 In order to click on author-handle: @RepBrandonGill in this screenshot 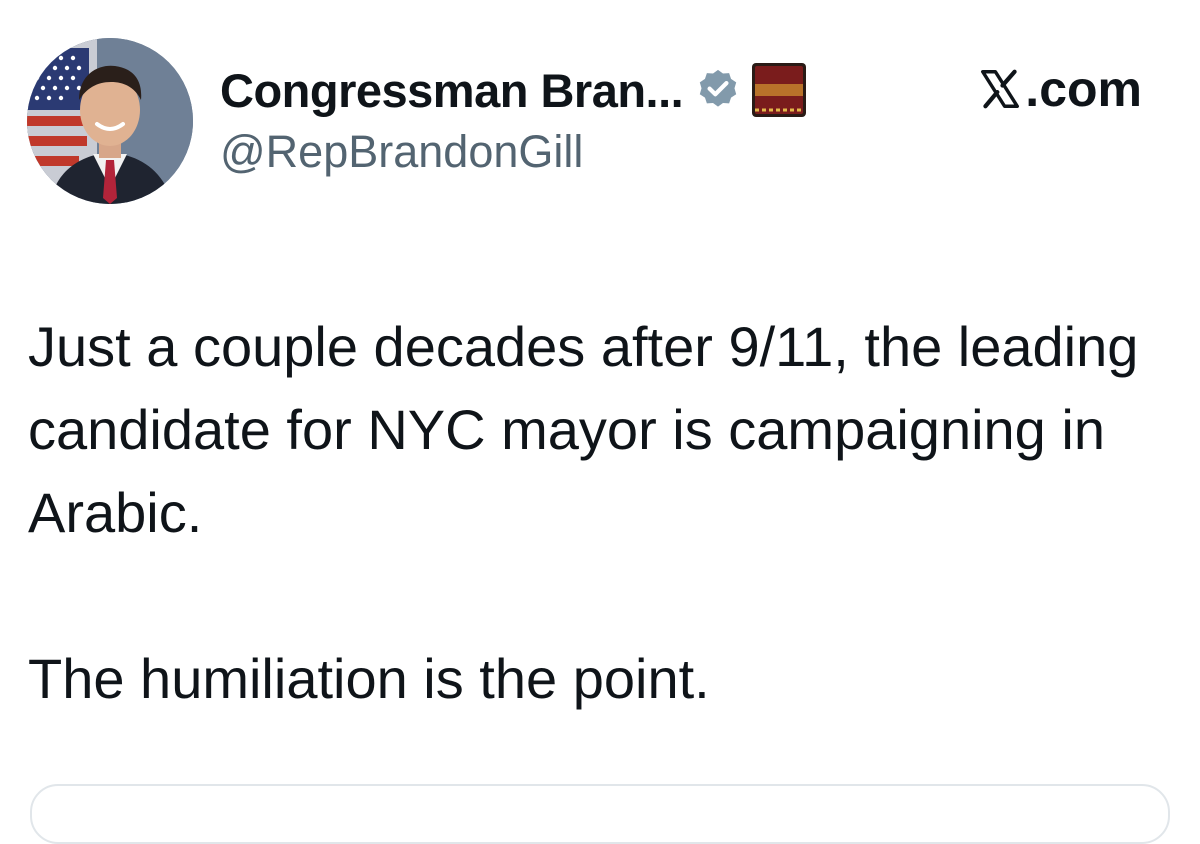, I will do `click(401, 152)`.